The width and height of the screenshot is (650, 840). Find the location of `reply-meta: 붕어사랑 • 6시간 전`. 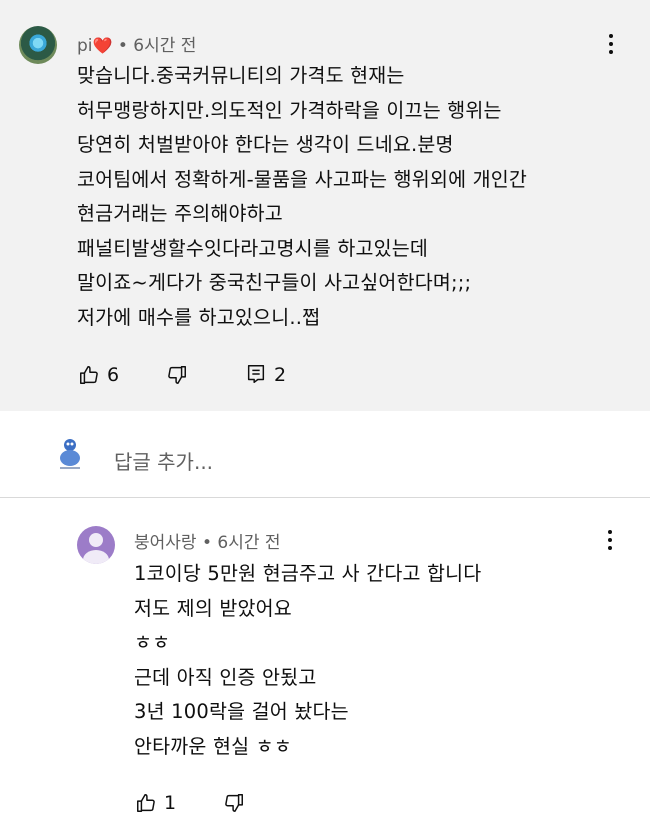

reply-meta: 붕어사랑 • 6시간 전 is located at coordinates (207, 540).